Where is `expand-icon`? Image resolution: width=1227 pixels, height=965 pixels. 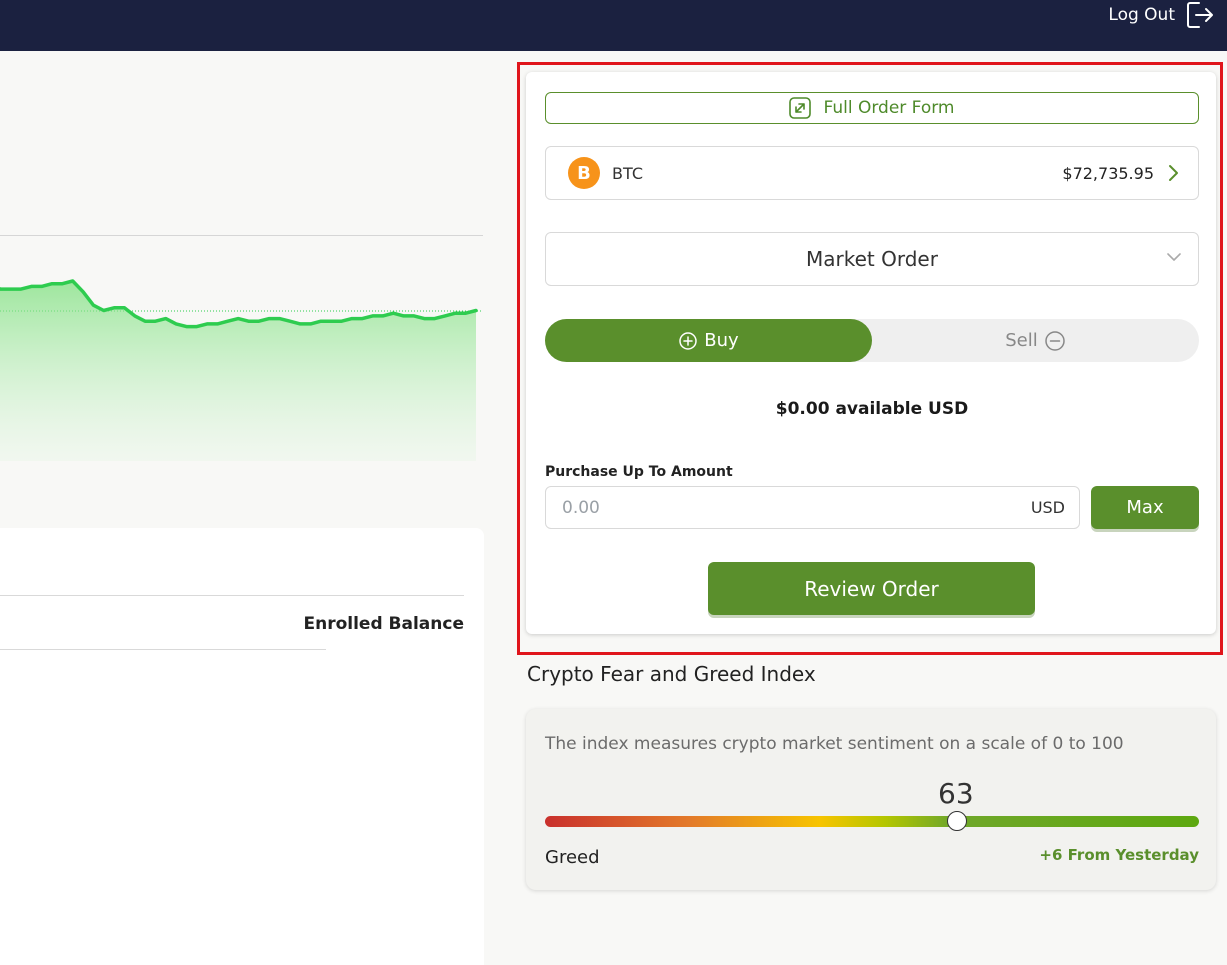
expand-icon is located at coordinates (800, 108).